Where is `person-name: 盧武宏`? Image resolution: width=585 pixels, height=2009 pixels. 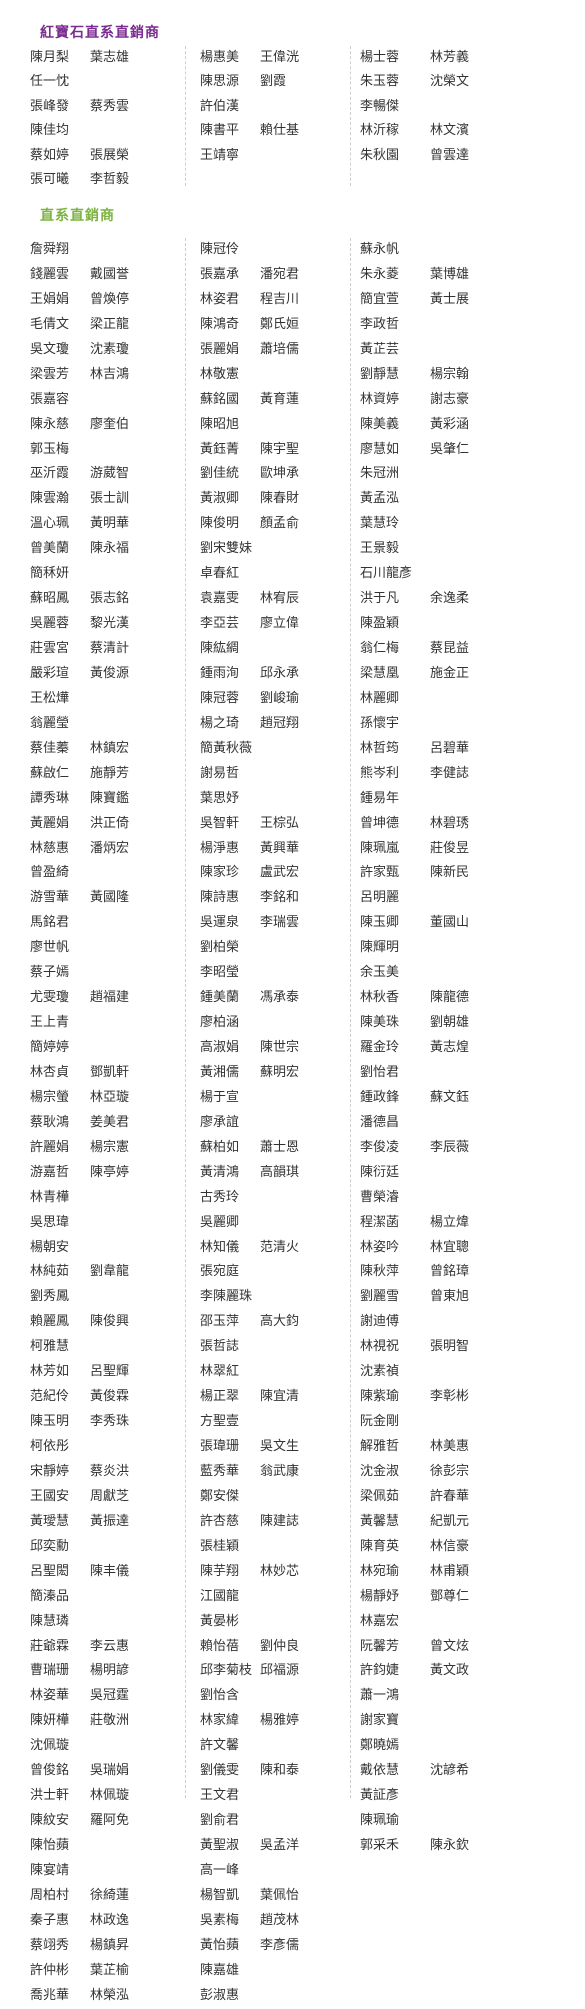 person-name: 盧武宏 is located at coordinates (280, 873).